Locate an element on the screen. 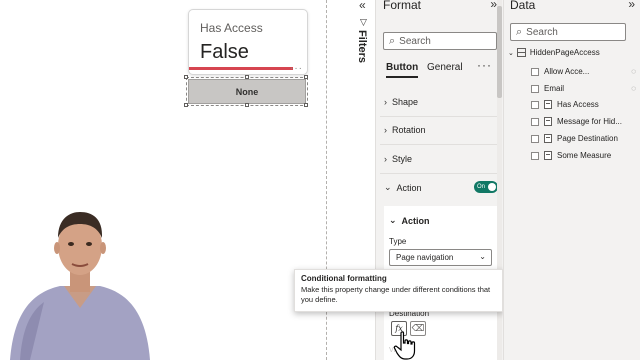 The height and width of the screenshot is (360, 640). field-item: Allow Acce... ◌ is located at coordinates (585, 71).